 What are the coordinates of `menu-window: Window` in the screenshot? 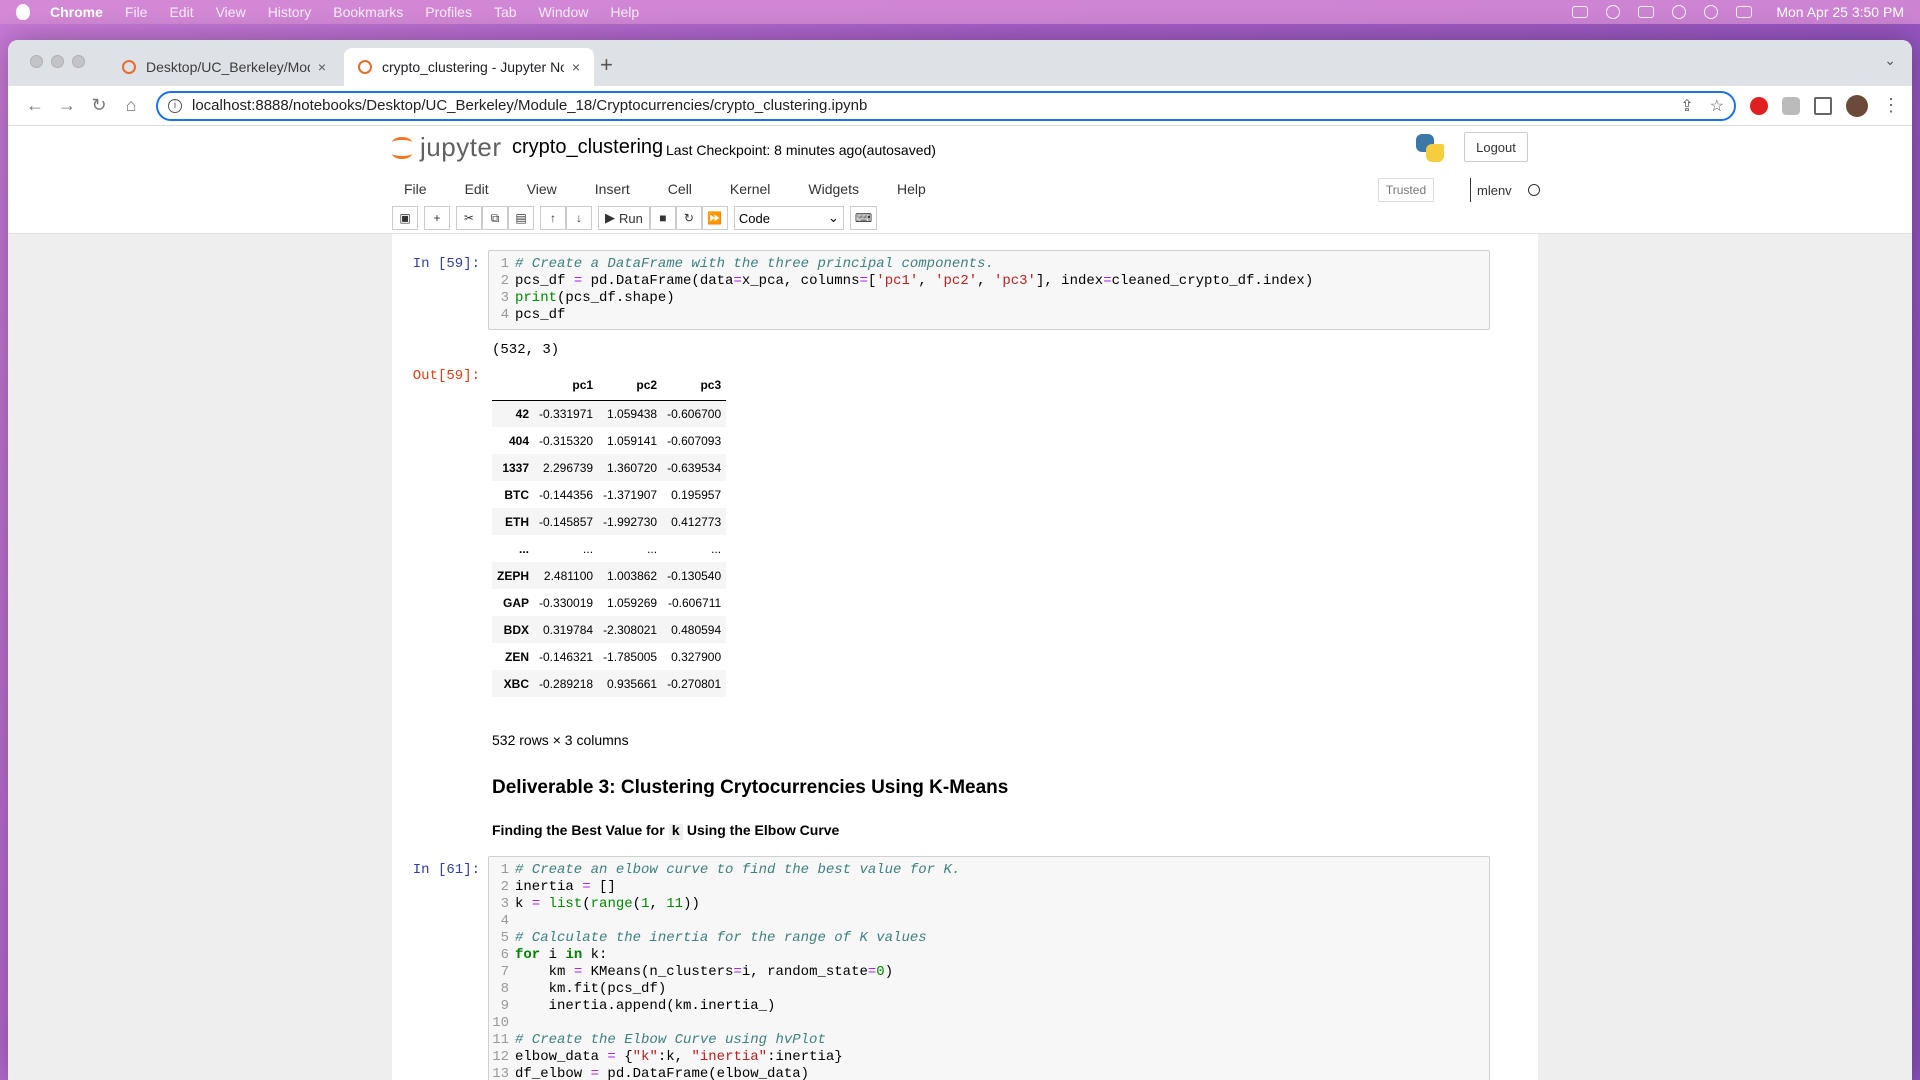 It's located at (564, 12).